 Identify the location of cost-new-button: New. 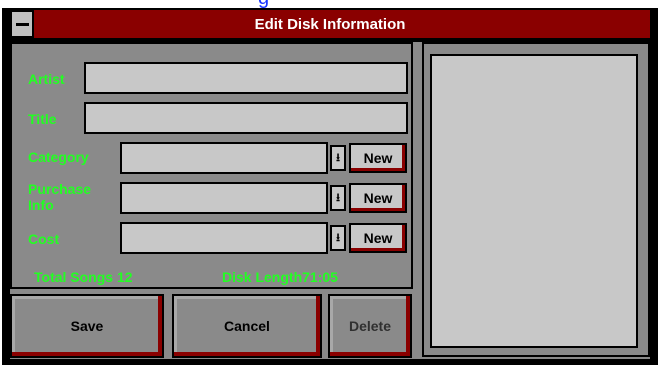
(378, 238).